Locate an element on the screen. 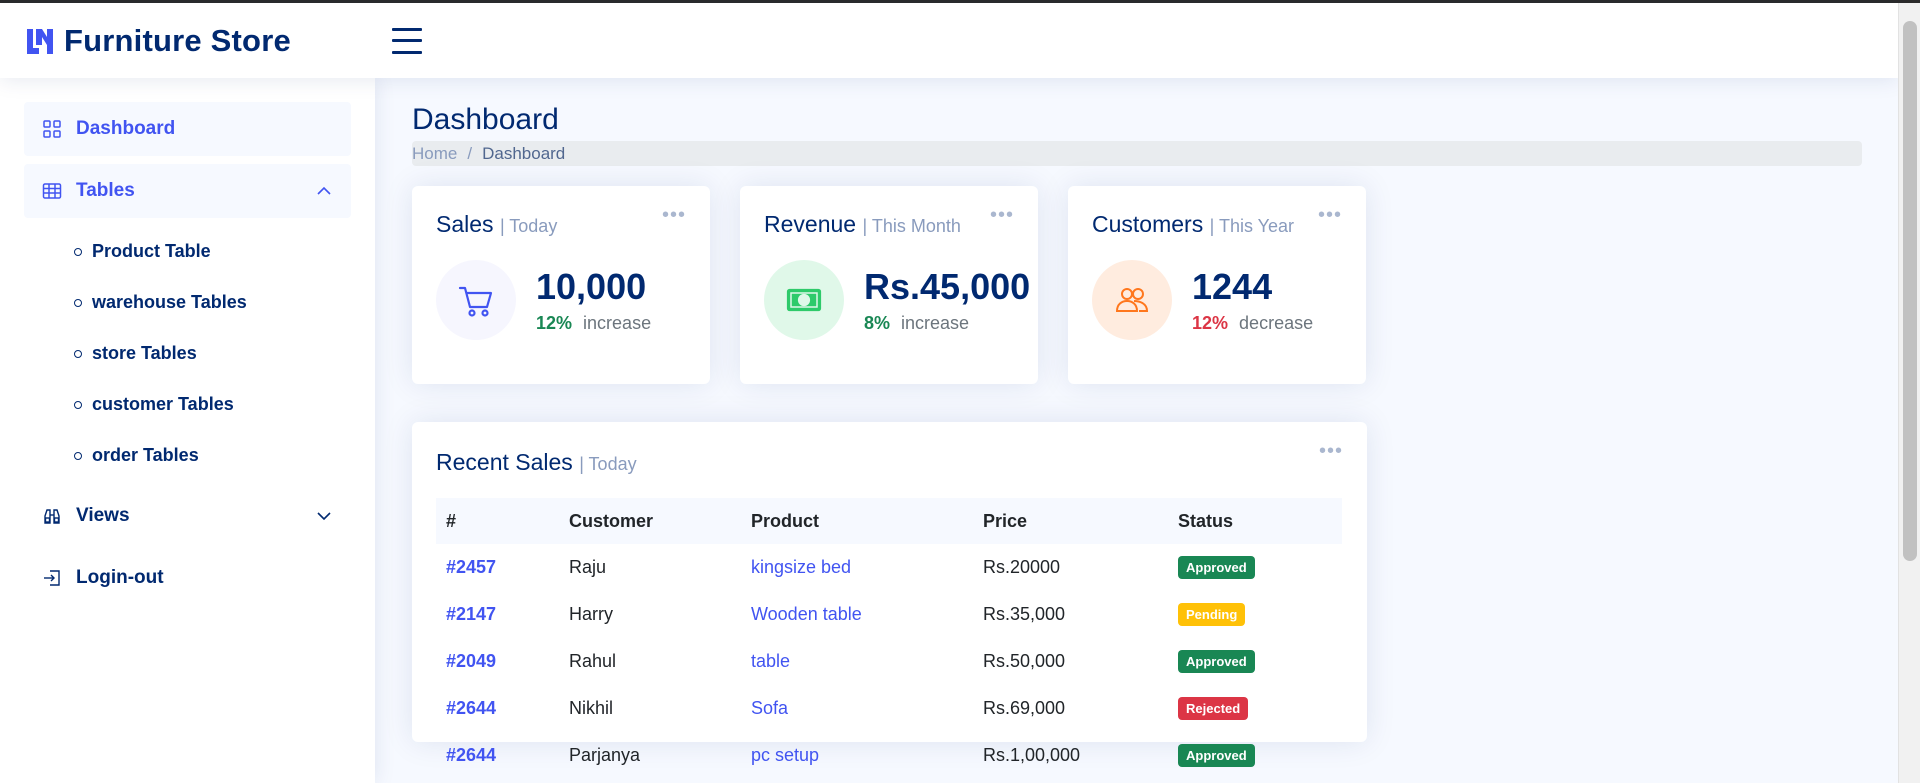  price-cell: Rs.35,000 is located at coordinates (1024, 614).